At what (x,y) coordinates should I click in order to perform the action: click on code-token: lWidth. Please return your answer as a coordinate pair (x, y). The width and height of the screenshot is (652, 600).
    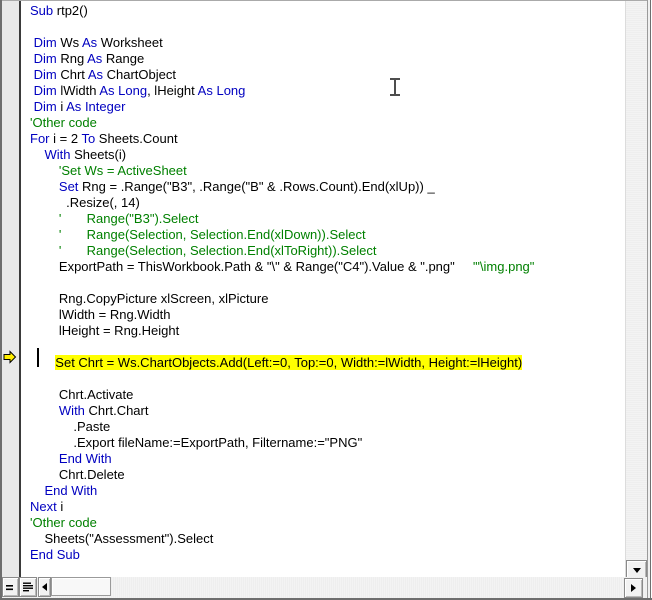
    Looking at the image, I should click on (78, 90).